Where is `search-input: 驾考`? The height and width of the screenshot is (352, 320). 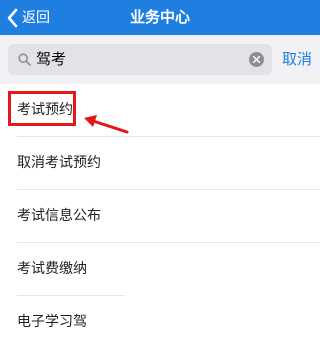
search-input: 驾考 is located at coordinates (140, 59).